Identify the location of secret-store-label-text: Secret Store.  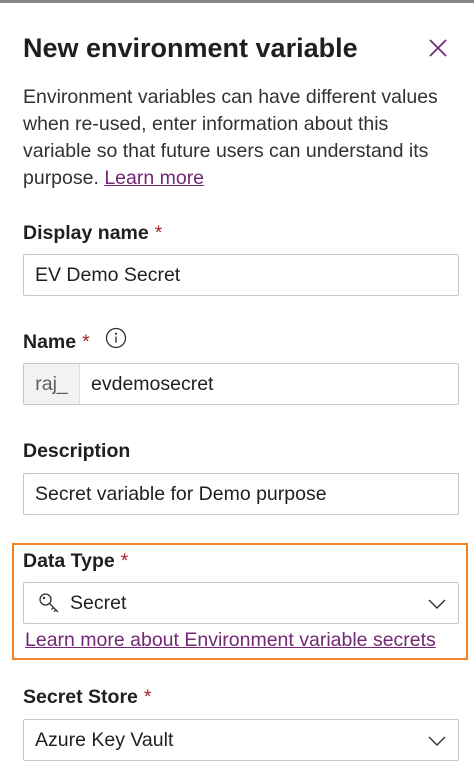
(80, 697).